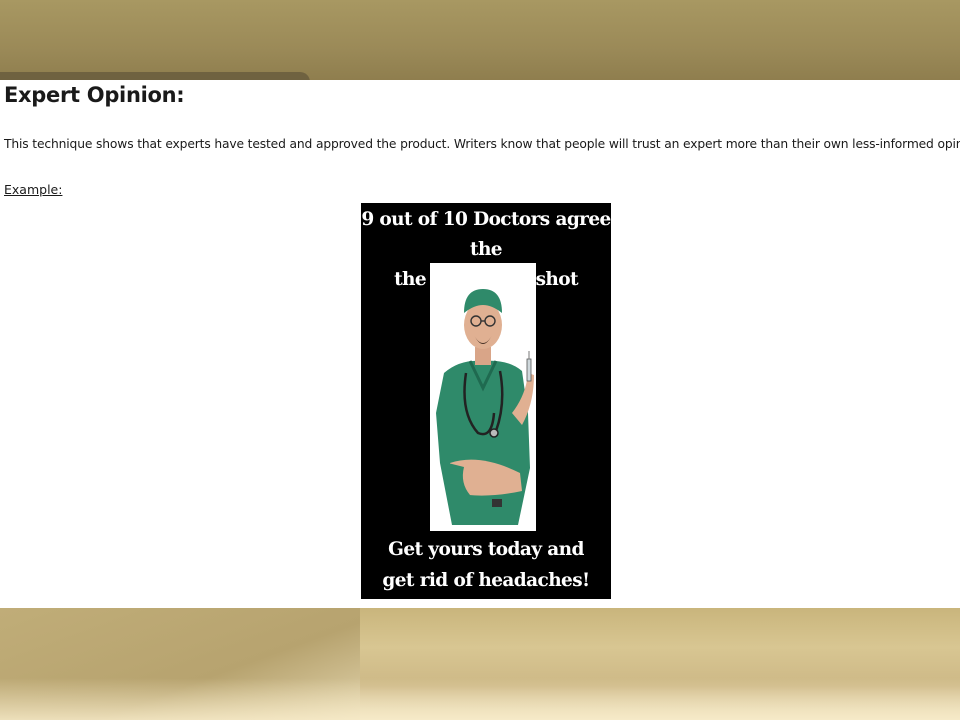 This screenshot has width=960, height=720. I want to click on ad-headline-line1: 9 out of 10 Doctors agree the, so click(486, 234).